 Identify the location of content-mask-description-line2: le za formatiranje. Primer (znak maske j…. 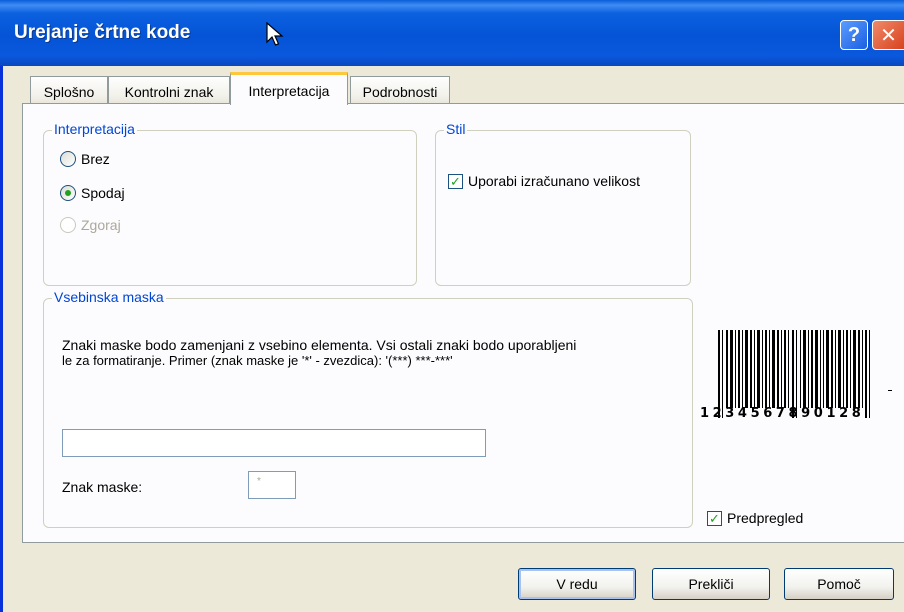
(257, 360).